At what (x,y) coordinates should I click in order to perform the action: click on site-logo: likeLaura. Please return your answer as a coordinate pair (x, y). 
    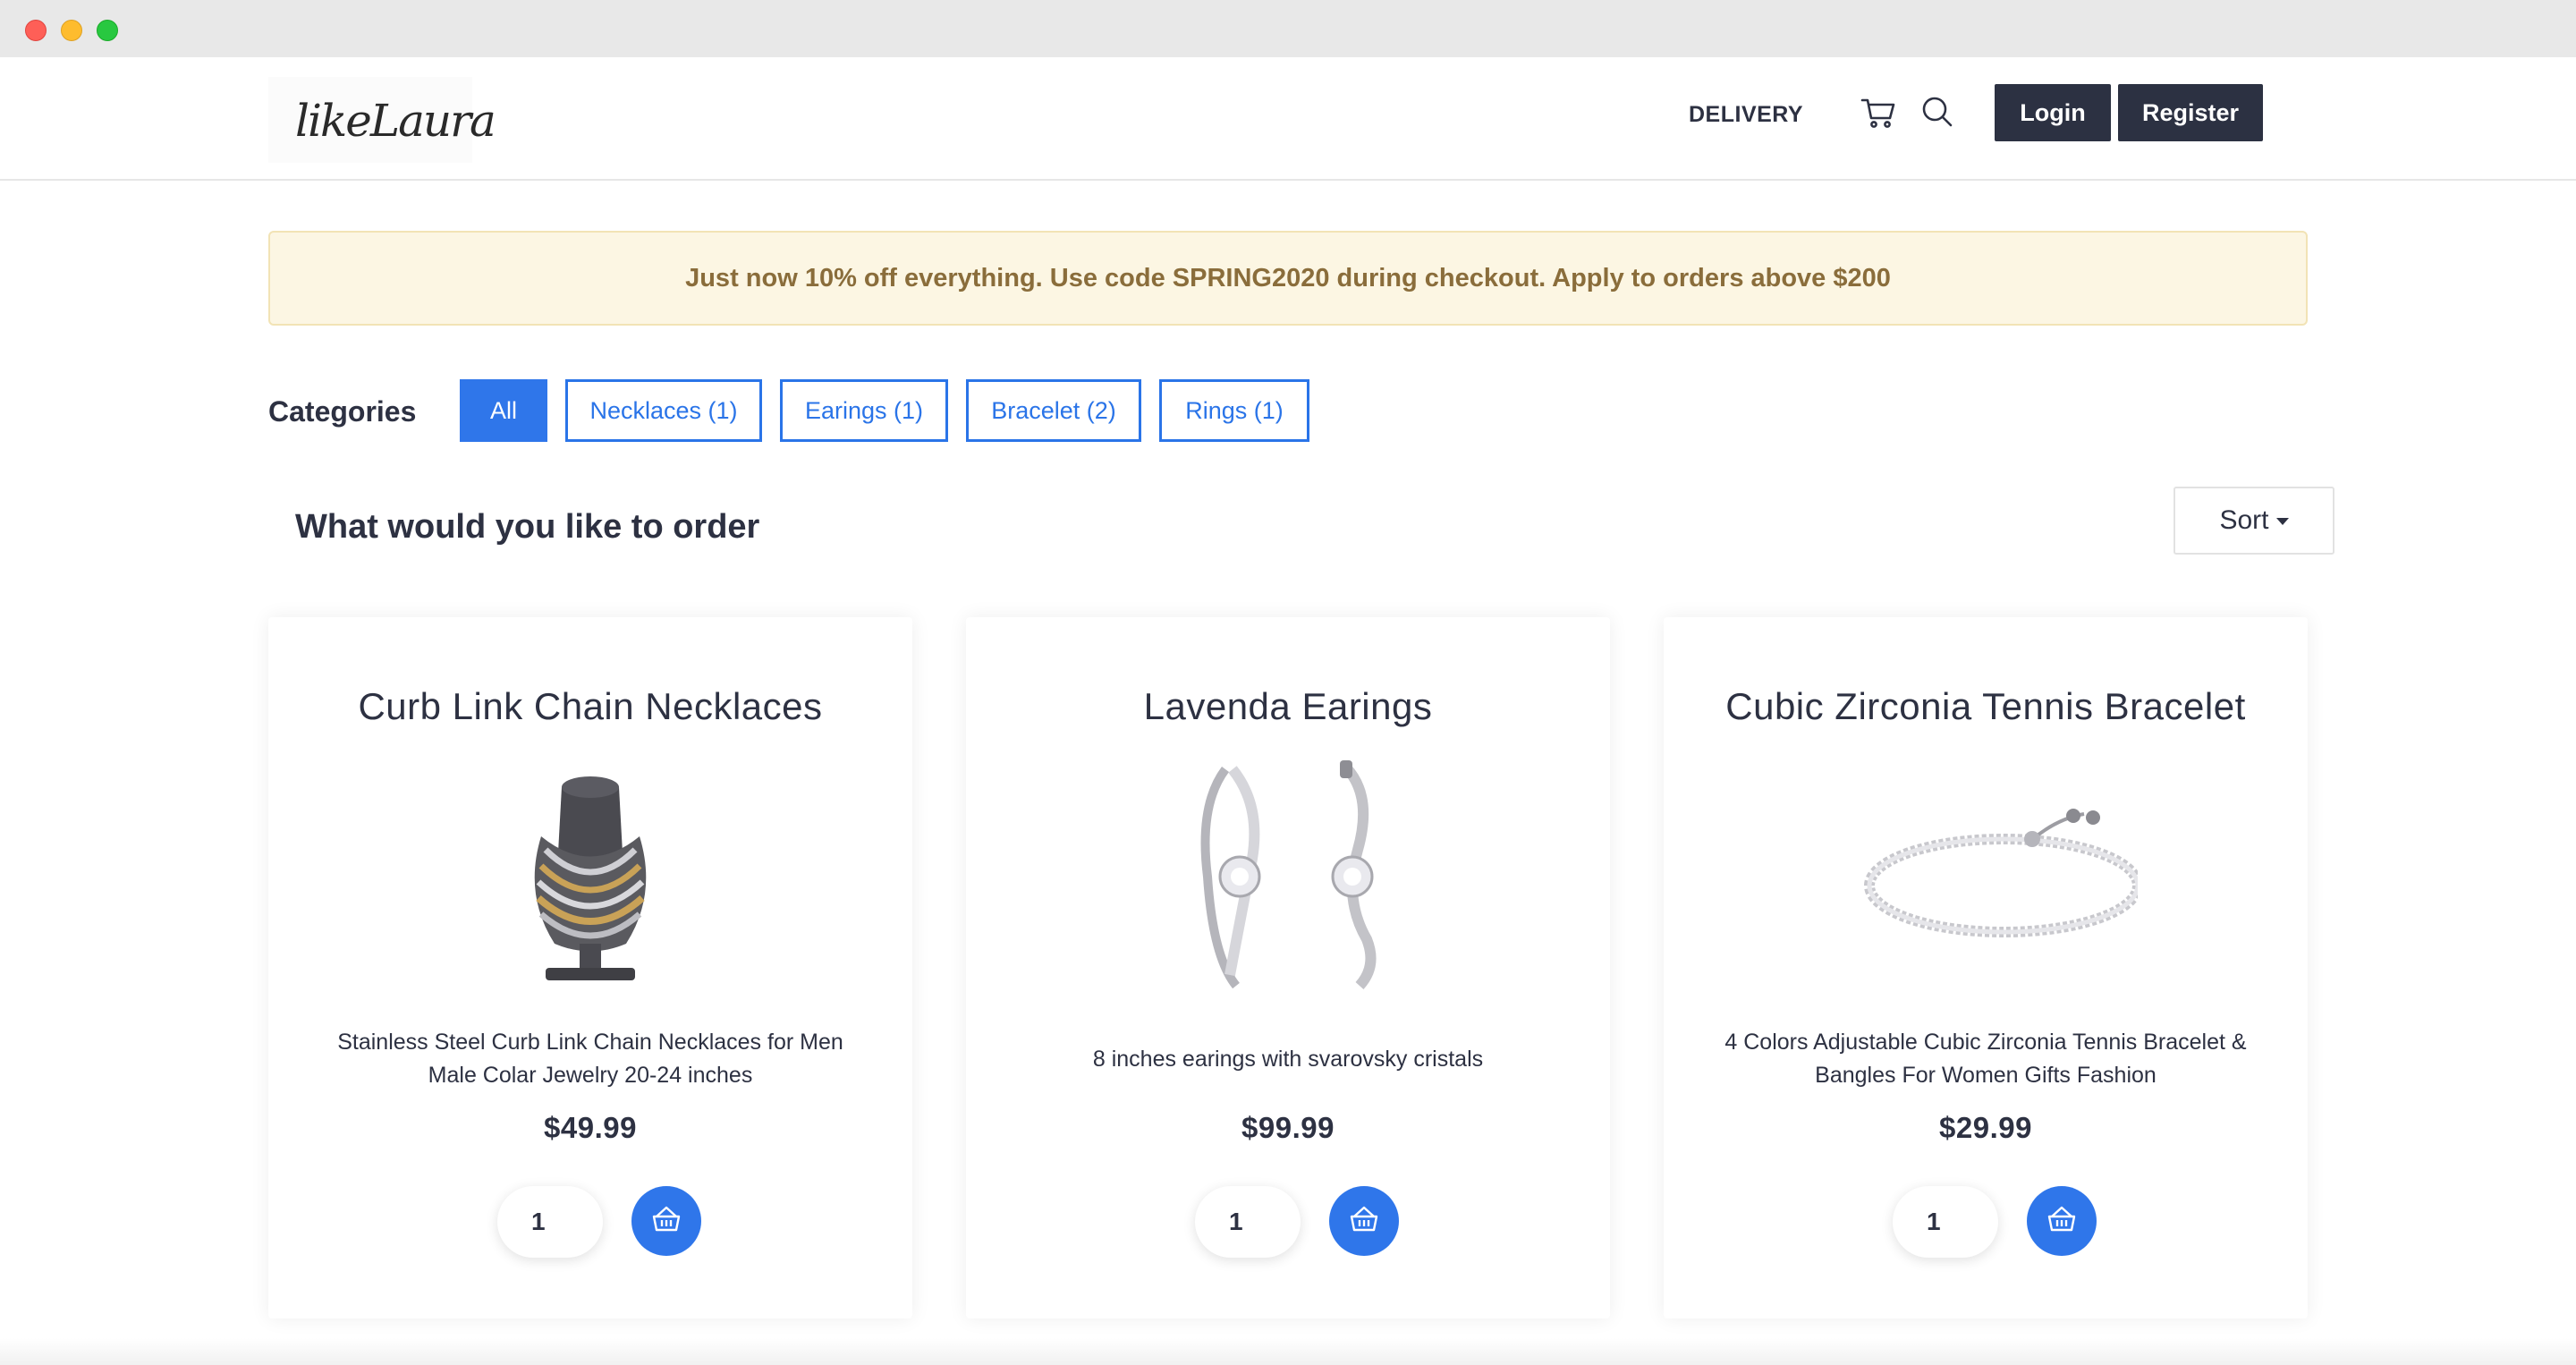
    Looking at the image, I should click on (382, 120).